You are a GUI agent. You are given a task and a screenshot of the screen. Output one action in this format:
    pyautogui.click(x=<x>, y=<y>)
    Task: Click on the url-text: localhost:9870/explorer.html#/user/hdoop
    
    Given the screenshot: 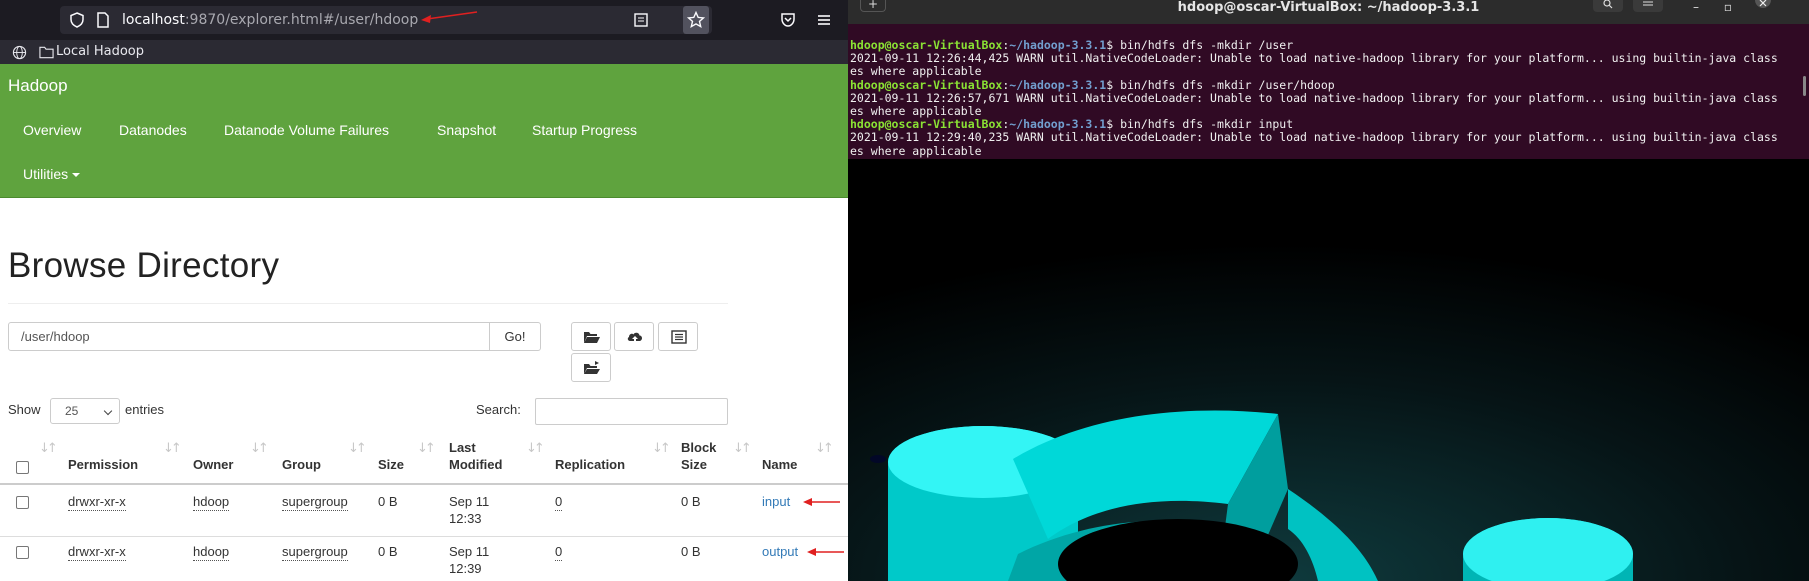 What is the action you would take?
    pyautogui.click(x=270, y=20)
    